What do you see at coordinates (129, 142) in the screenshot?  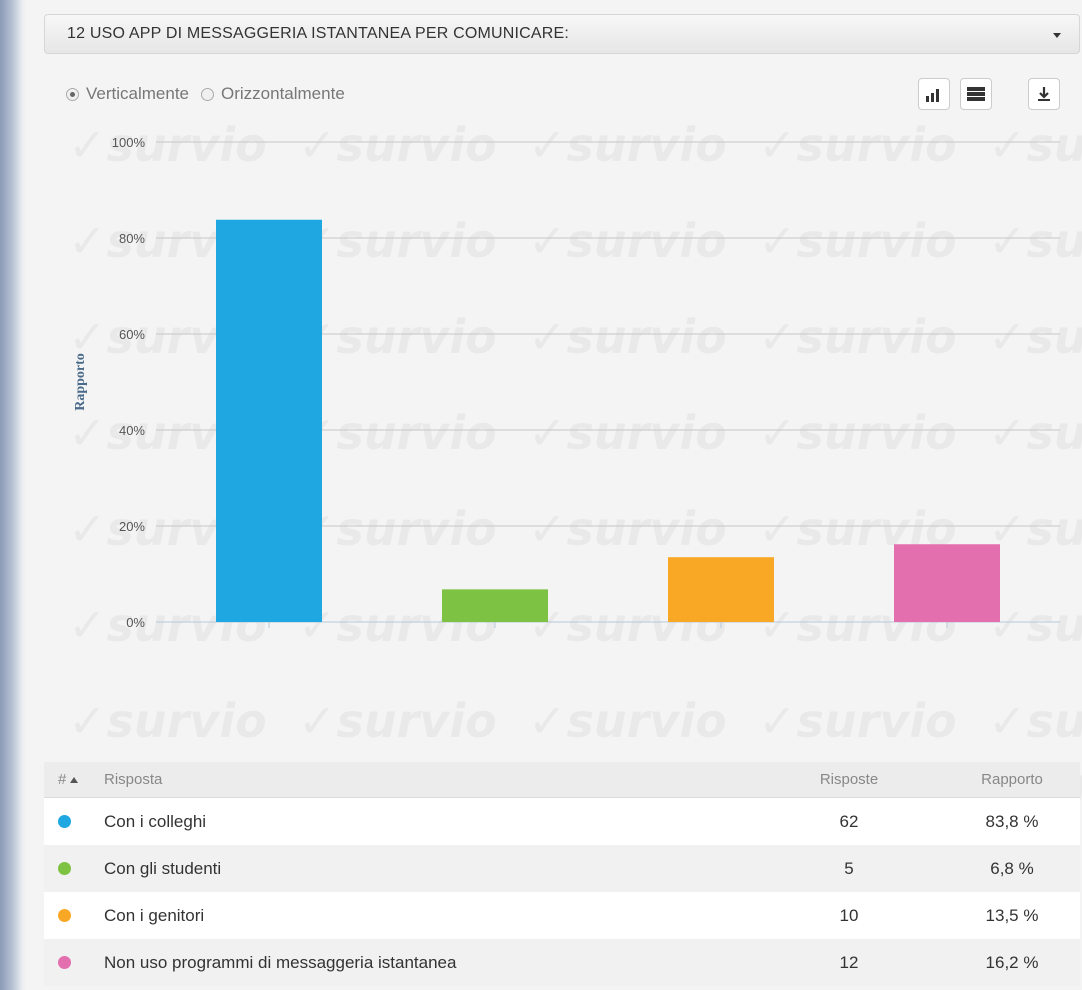 I see `y-tick-label: 100%` at bounding box center [129, 142].